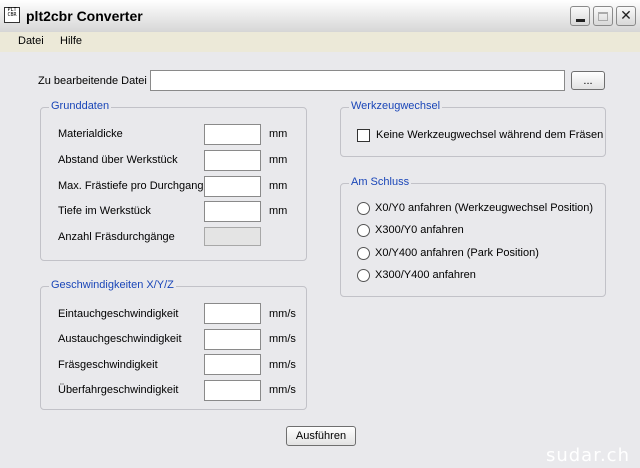 The image size is (640, 468). What do you see at coordinates (363, 230) in the screenshot?
I see `radio-x300-y0` at bounding box center [363, 230].